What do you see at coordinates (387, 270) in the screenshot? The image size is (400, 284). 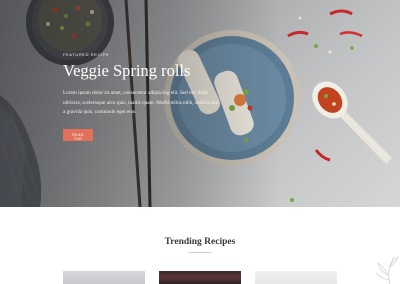 I see `herb-sketch-icon` at bounding box center [387, 270].